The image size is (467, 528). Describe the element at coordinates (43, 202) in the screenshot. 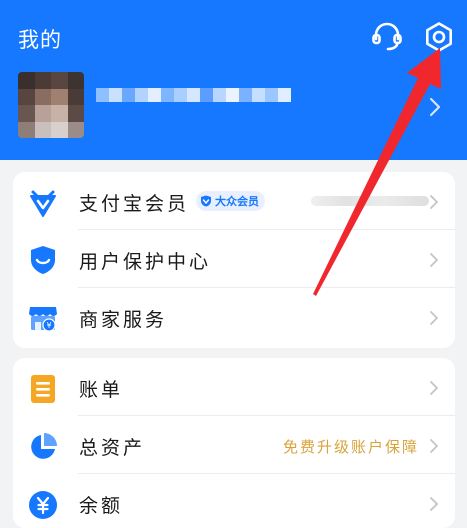

I see `alipay-member-icon` at that location.